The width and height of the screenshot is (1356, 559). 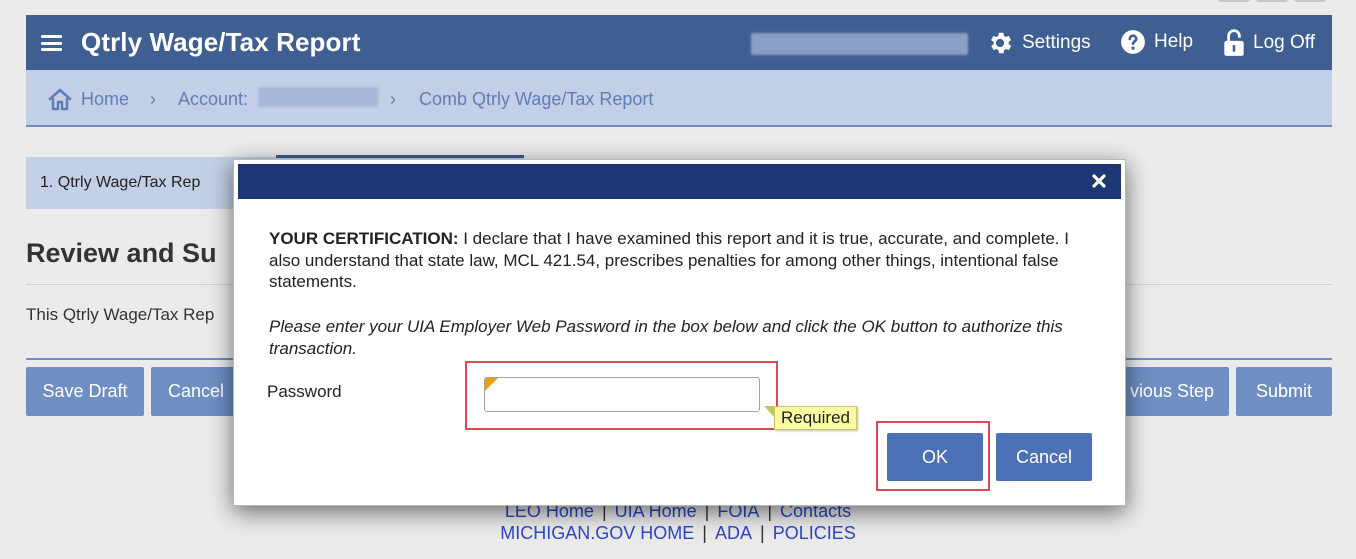 What do you see at coordinates (120, 314) in the screenshot?
I see `page-description: This Qtrly Wage/Tax Rep` at bounding box center [120, 314].